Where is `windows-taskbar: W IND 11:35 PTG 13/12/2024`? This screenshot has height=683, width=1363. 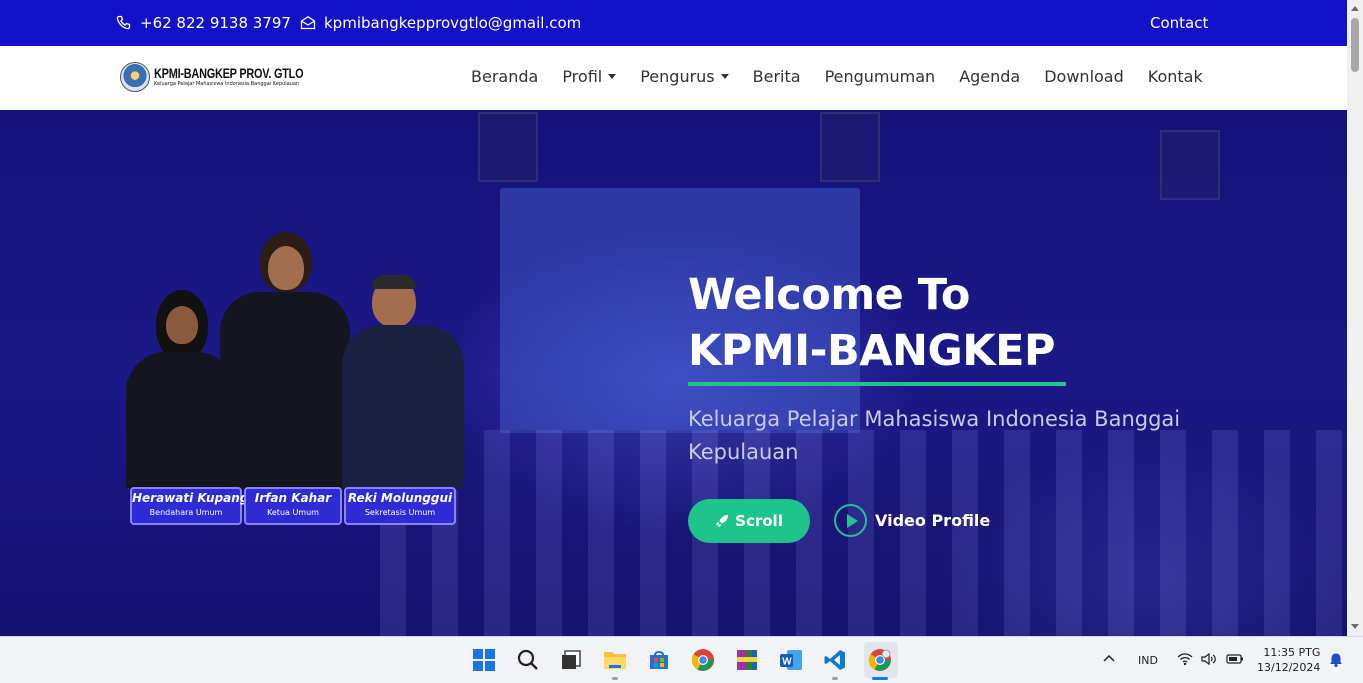 windows-taskbar: W IND 11:35 PTG 13/12/2024 is located at coordinates (681, 659).